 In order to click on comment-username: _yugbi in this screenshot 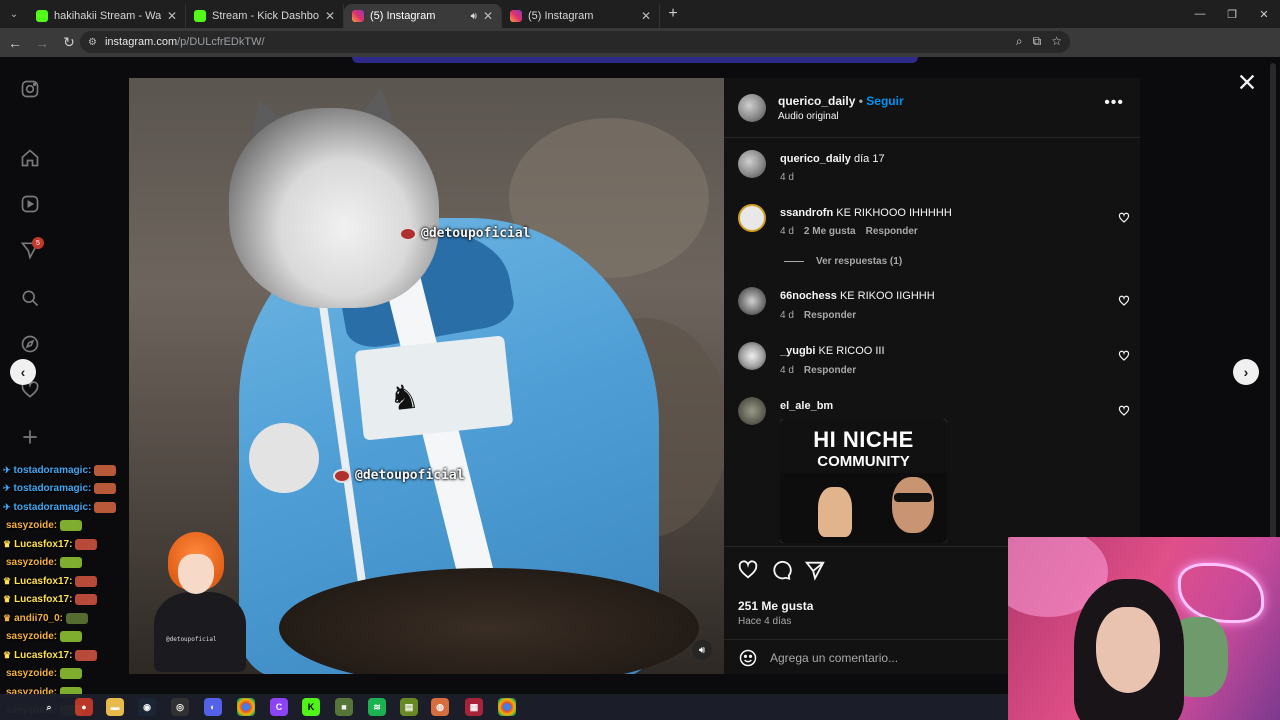, I will do `click(797, 351)`.